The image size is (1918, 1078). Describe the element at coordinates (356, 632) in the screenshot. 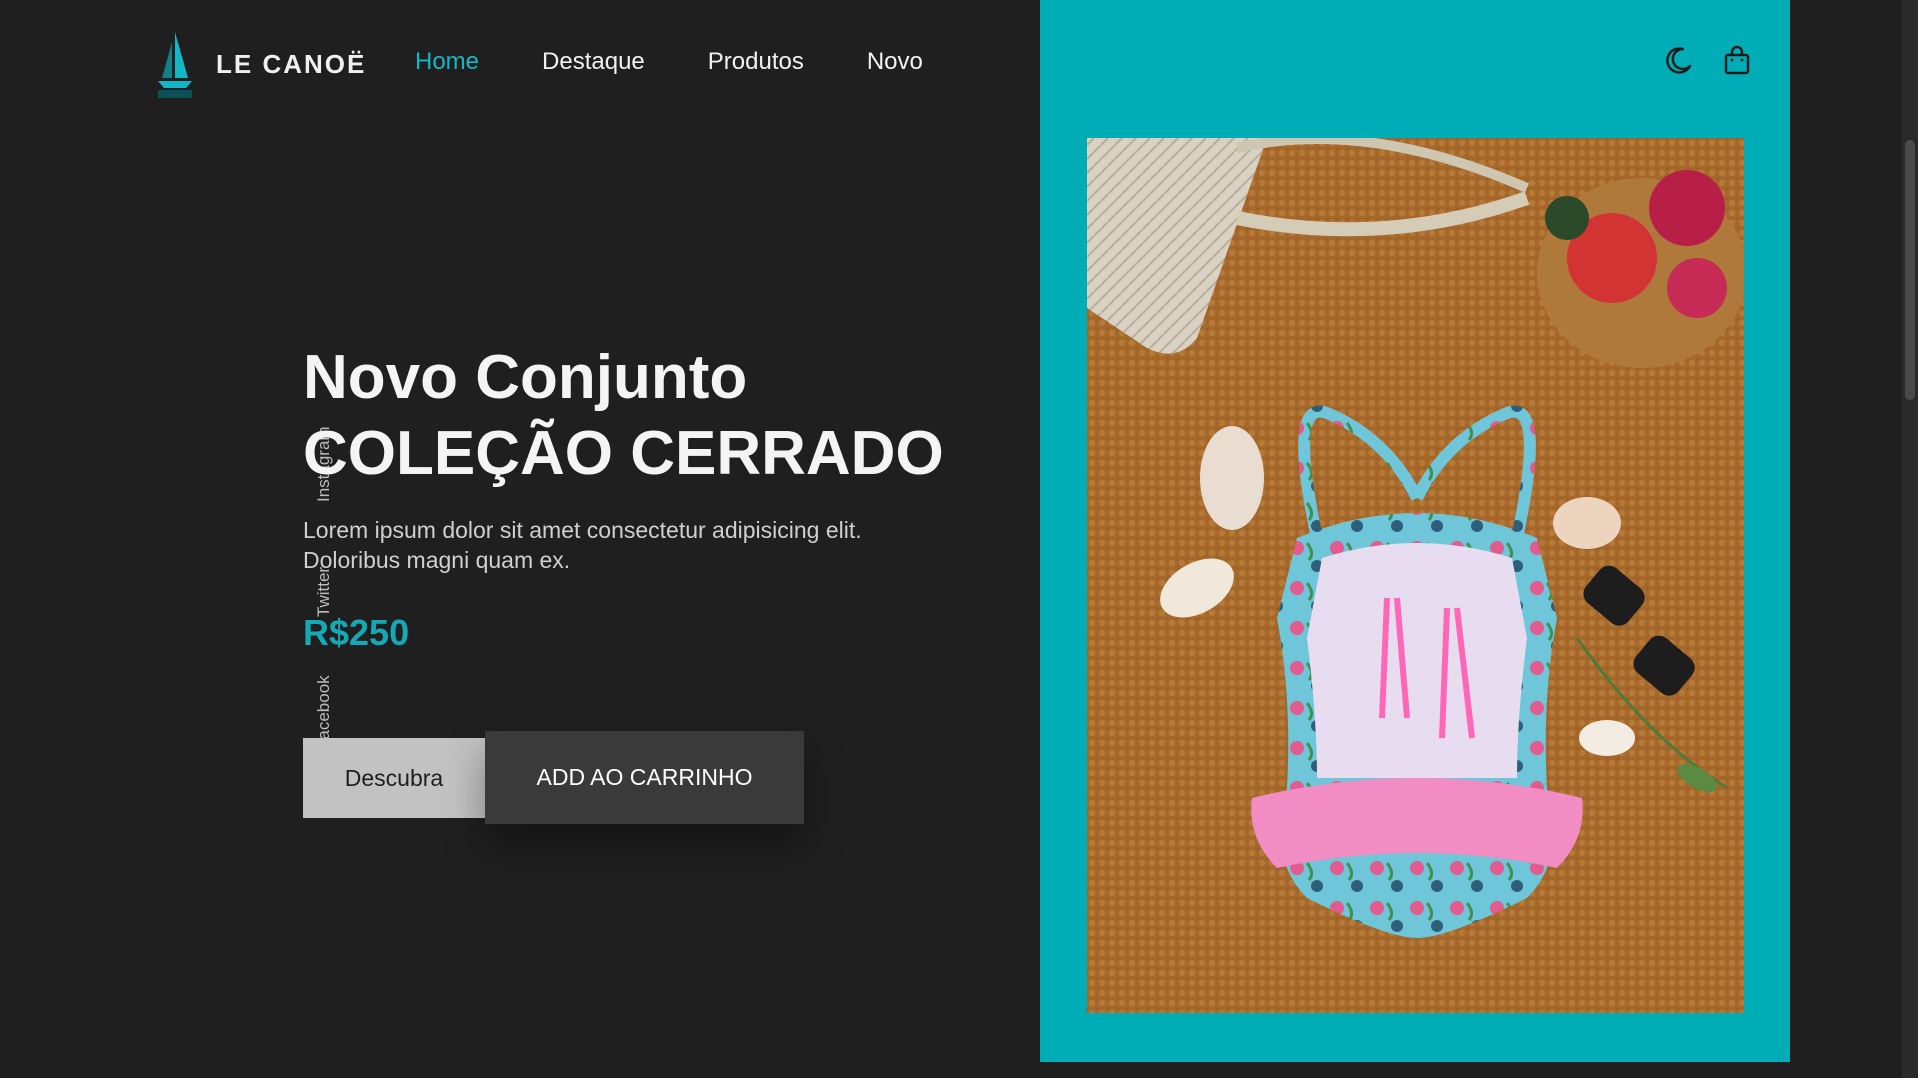

I see `product-price: R$250` at that location.